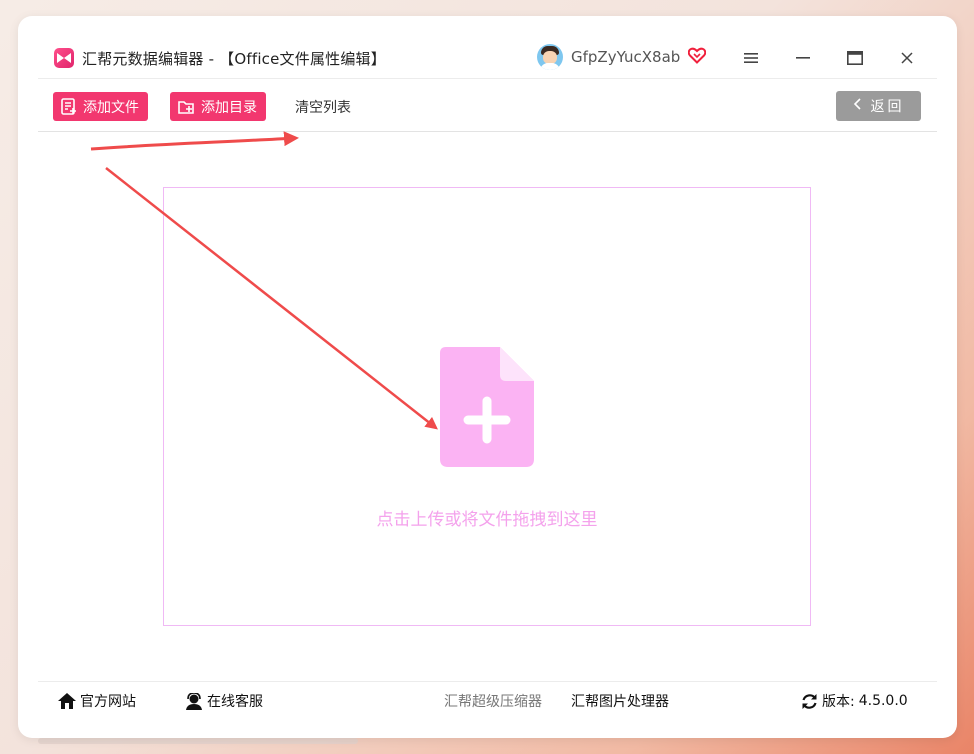 Image resolution: width=974 pixels, height=754 pixels. I want to click on file-plus-icon, so click(487, 409).